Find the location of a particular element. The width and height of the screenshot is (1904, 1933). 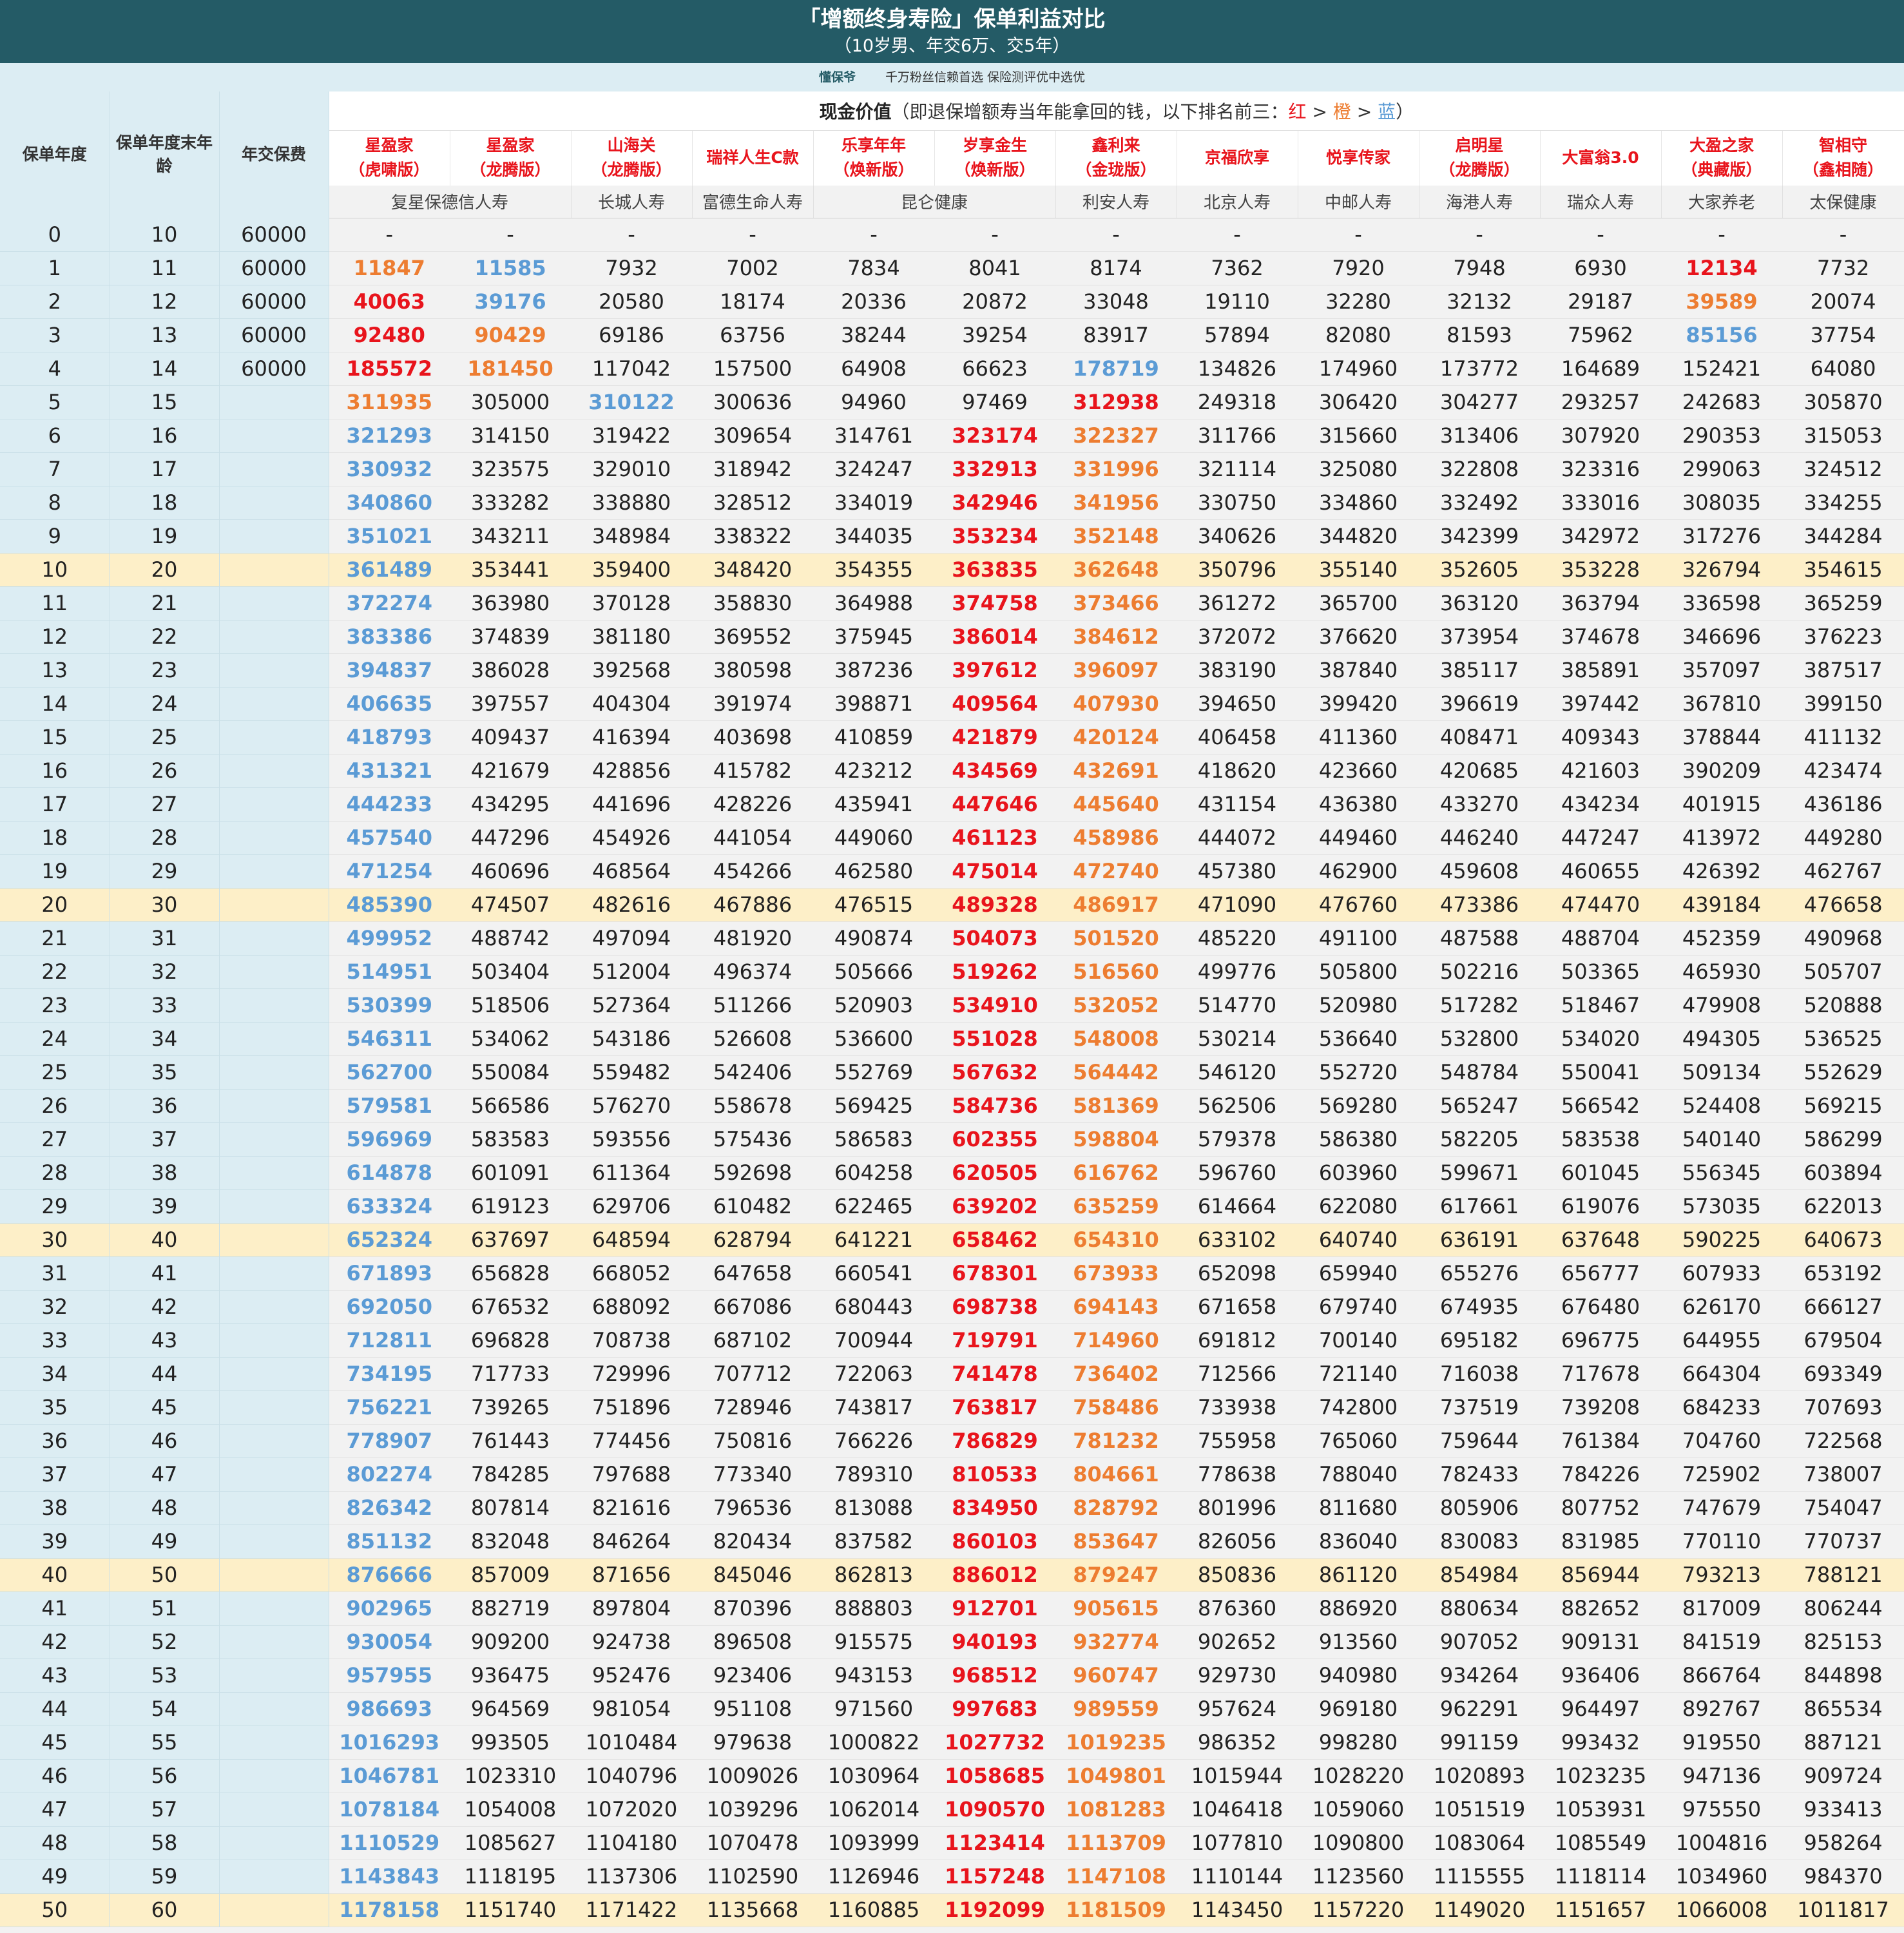

cell-age: 40 is located at coordinates (165, 1240).